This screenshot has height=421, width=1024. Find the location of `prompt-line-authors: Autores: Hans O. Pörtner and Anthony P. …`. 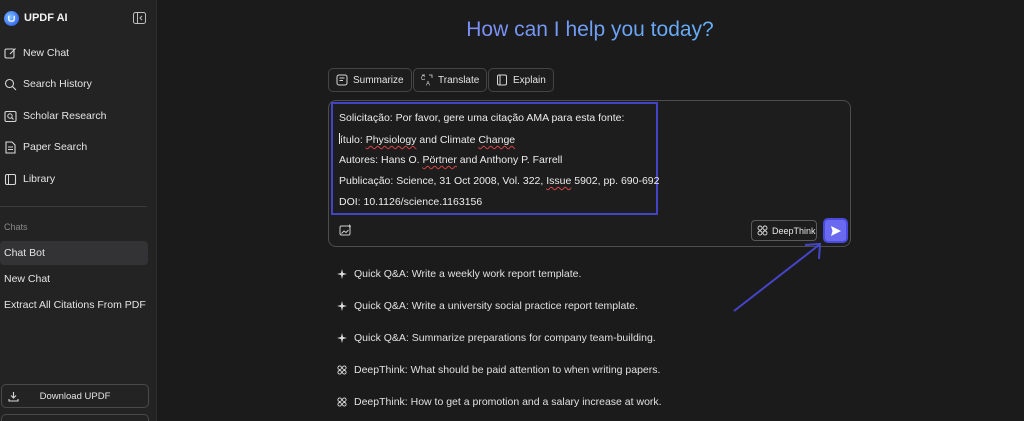

prompt-line-authors: Autores: Hans O. Pörtner and Anthony P. … is located at coordinates (451, 160).